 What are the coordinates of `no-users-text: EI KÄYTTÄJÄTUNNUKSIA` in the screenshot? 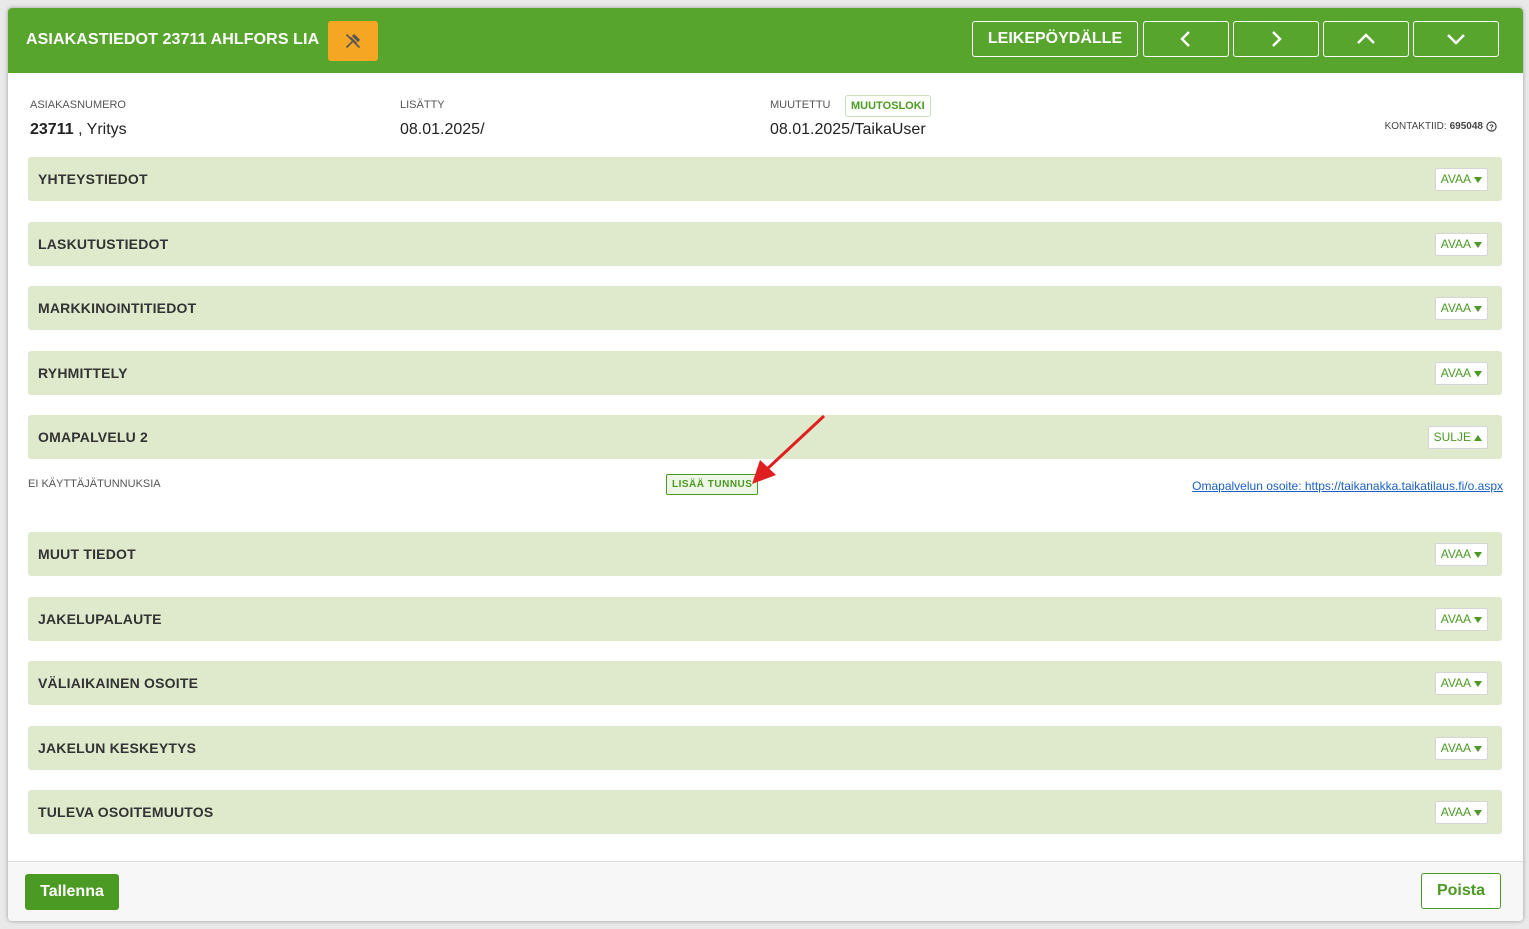 It's located at (94, 484).